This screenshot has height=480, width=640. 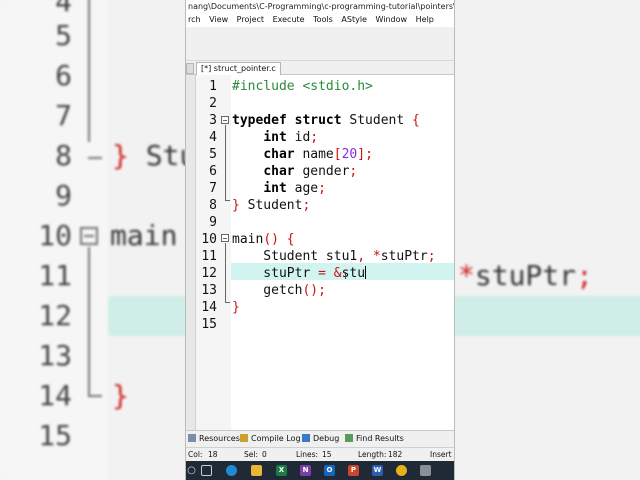 What do you see at coordinates (209, 324) in the screenshot?
I see `line-number: 15` at bounding box center [209, 324].